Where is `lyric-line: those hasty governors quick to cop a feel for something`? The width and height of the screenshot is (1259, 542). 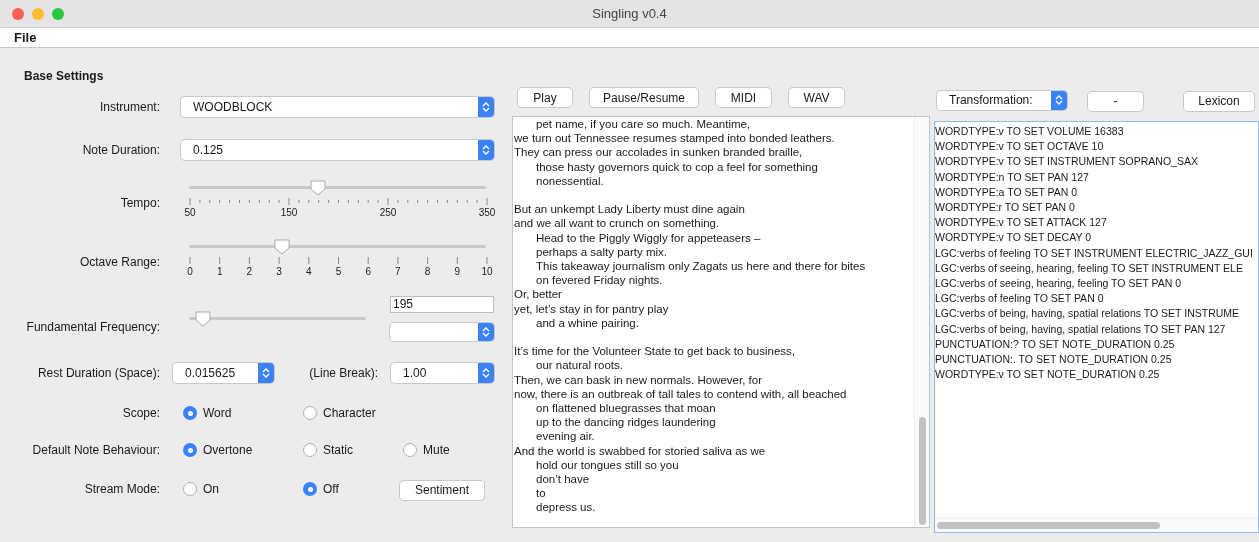 lyric-line: those hasty governors quick to cop a feel for something is located at coordinates (677, 166).